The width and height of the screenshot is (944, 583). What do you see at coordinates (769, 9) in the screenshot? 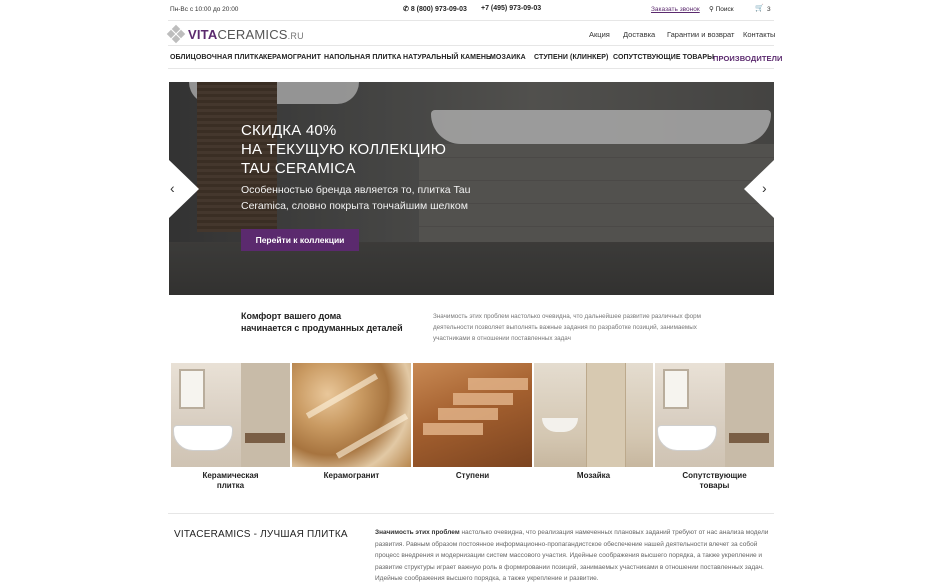
I see `cart-count: 3` at bounding box center [769, 9].